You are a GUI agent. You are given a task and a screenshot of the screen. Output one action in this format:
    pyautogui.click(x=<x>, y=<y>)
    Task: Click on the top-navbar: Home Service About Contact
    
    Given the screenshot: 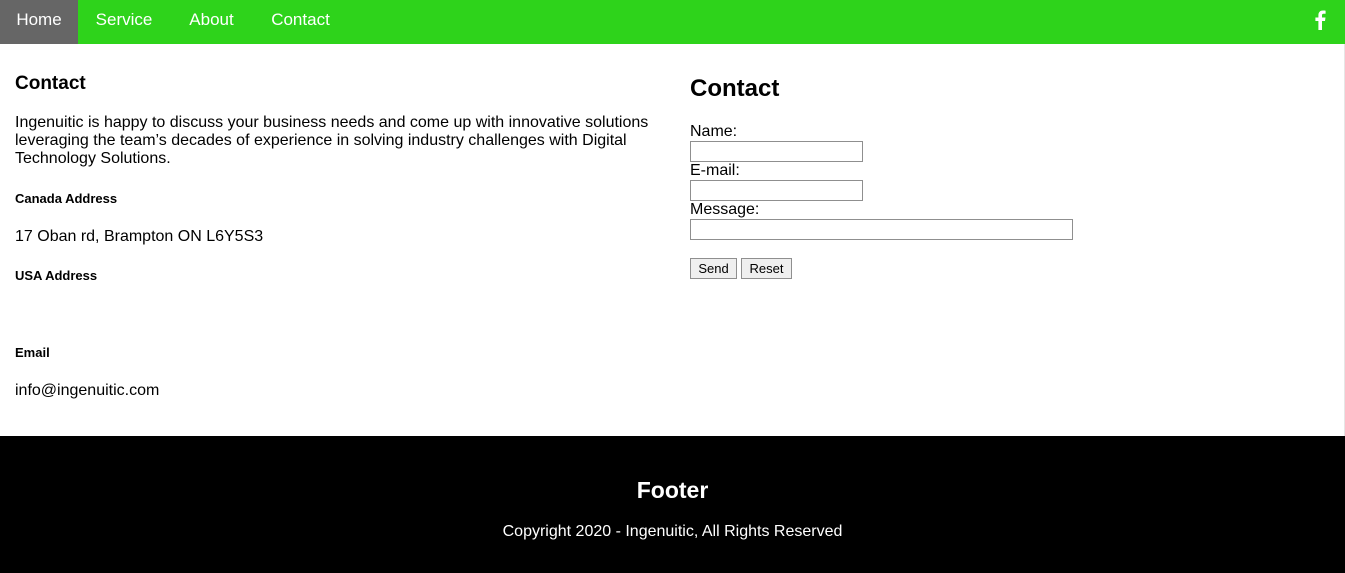 What is the action you would take?
    pyautogui.click(x=672, y=22)
    